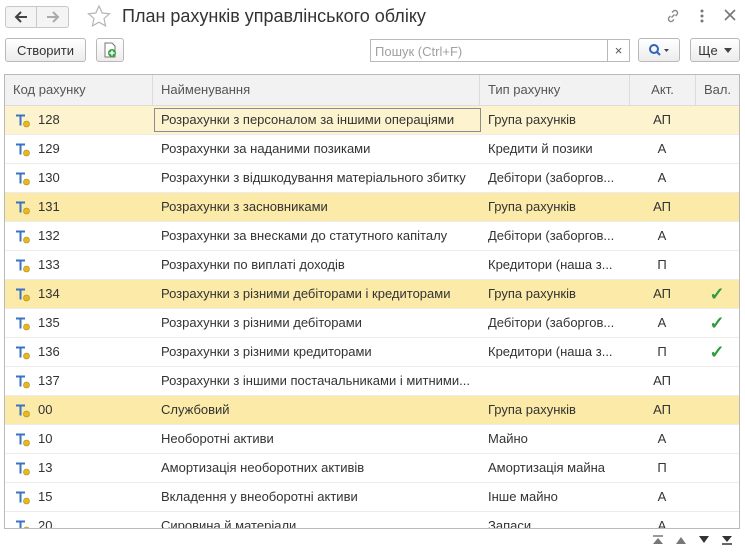 This screenshot has height=553, width=745. What do you see at coordinates (547, 467) in the screenshot?
I see `account-type: Амортизація майна` at bounding box center [547, 467].